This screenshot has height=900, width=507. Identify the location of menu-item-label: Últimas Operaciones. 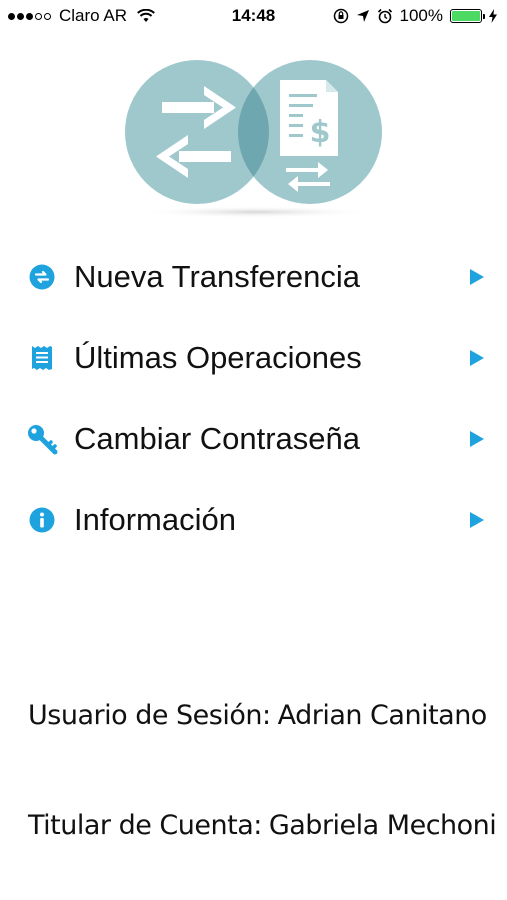
(218, 357).